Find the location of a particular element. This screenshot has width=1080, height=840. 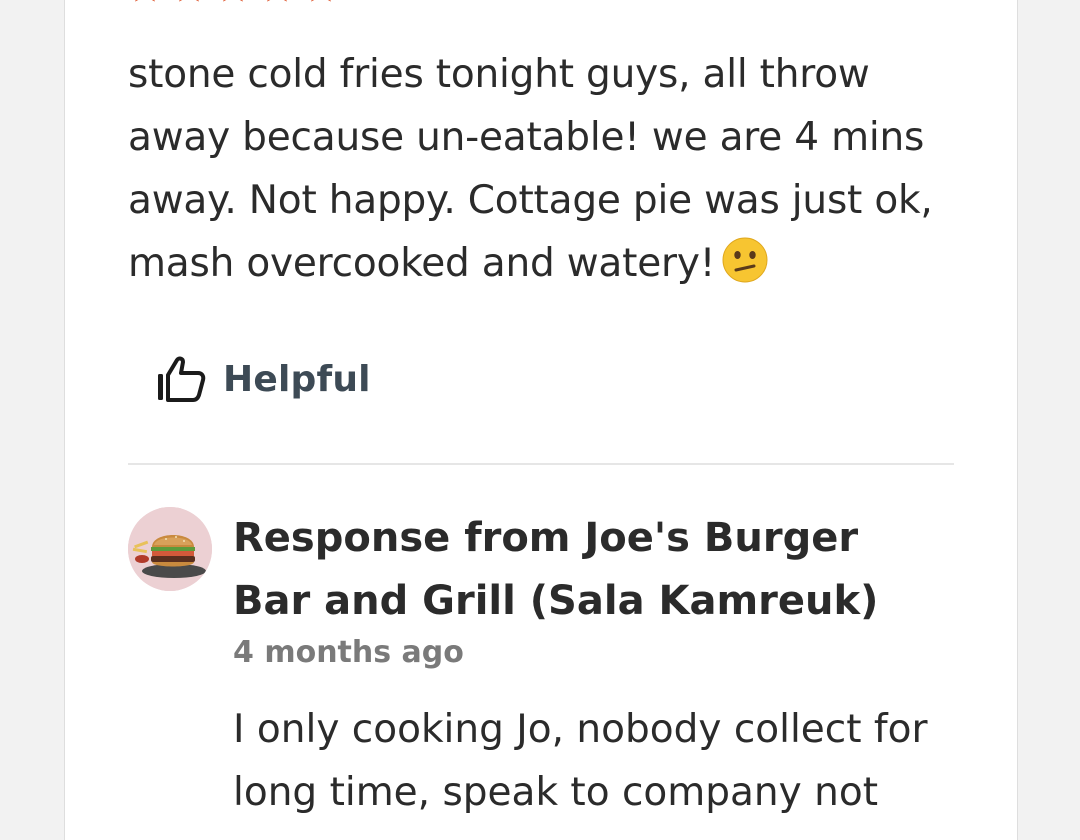

divider is located at coordinates (541, 464).